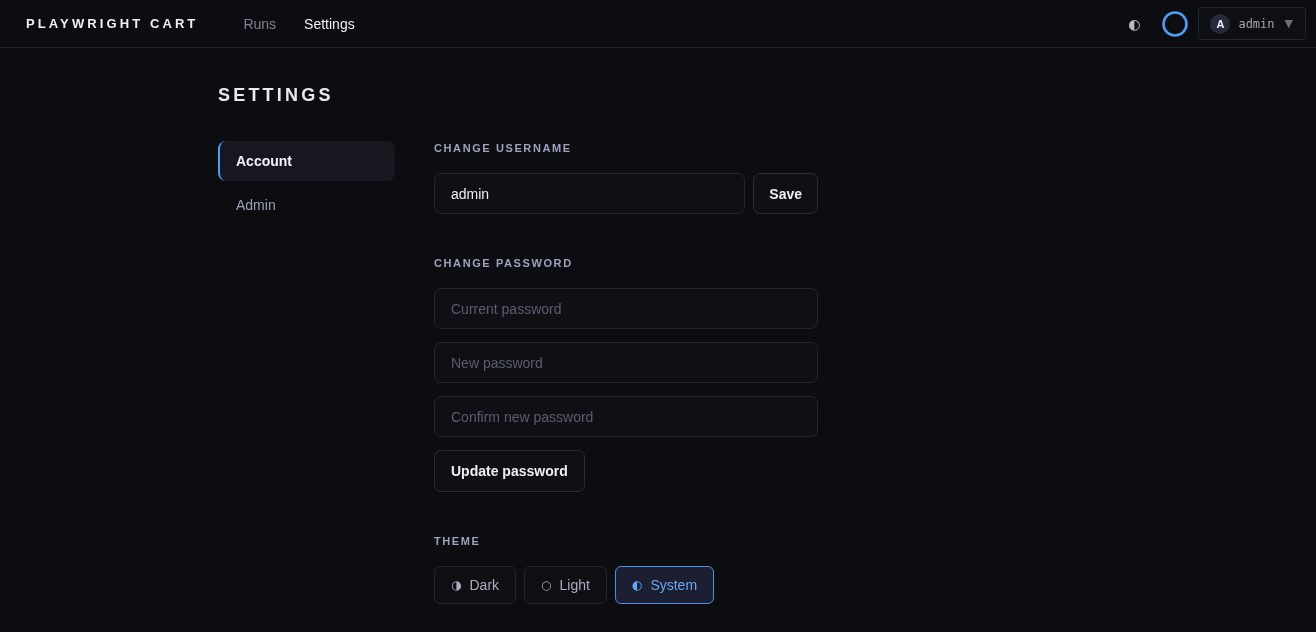 Image resolution: width=1316 pixels, height=632 pixels. Describe the element at coordinates (503, 263) in the screenshot. I see `section-heading: CHANGE PASSWORD` at that location.